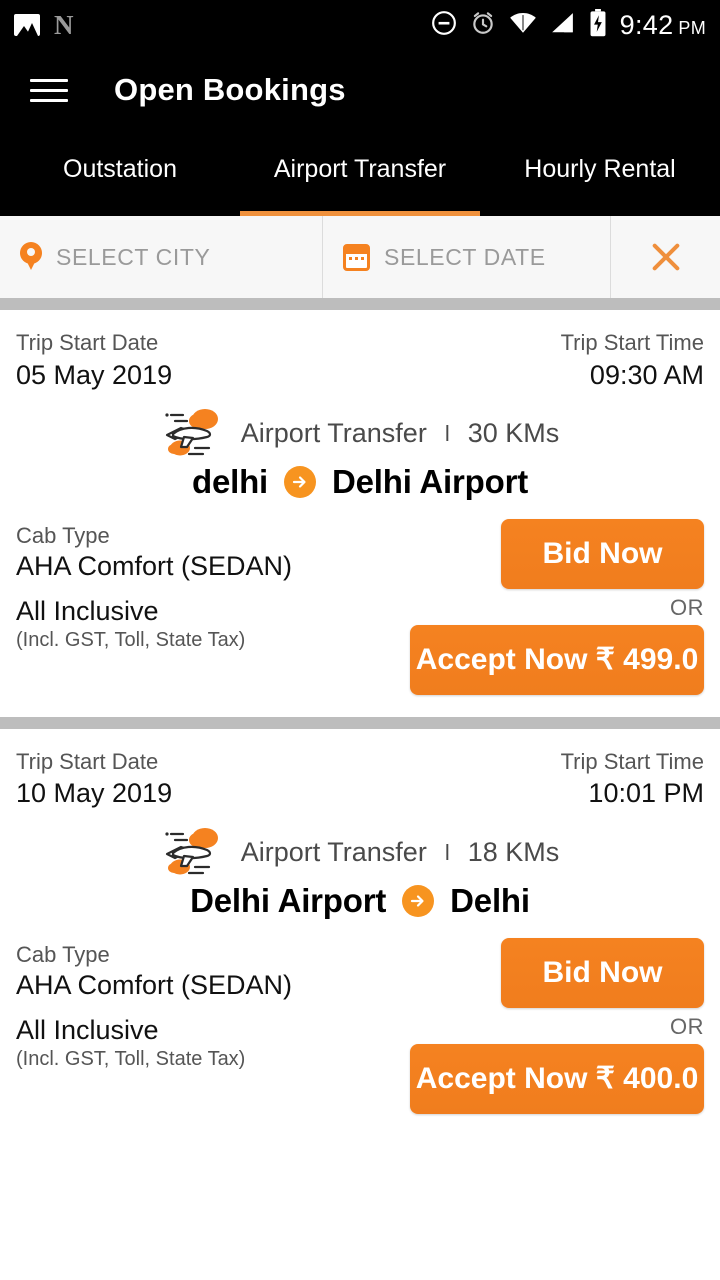 Image resolution: width=720 pixels, height=1280 pixels. Describe the element at coordinates (360, 90) in the screenshot. I see `app-bar: Open Bookings` at that location.